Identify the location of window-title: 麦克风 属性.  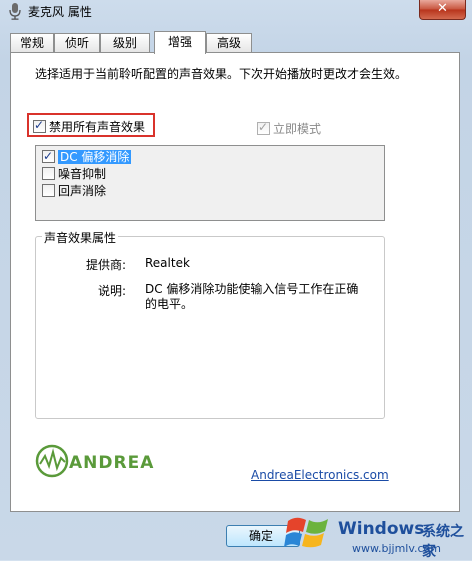
(60, 12).